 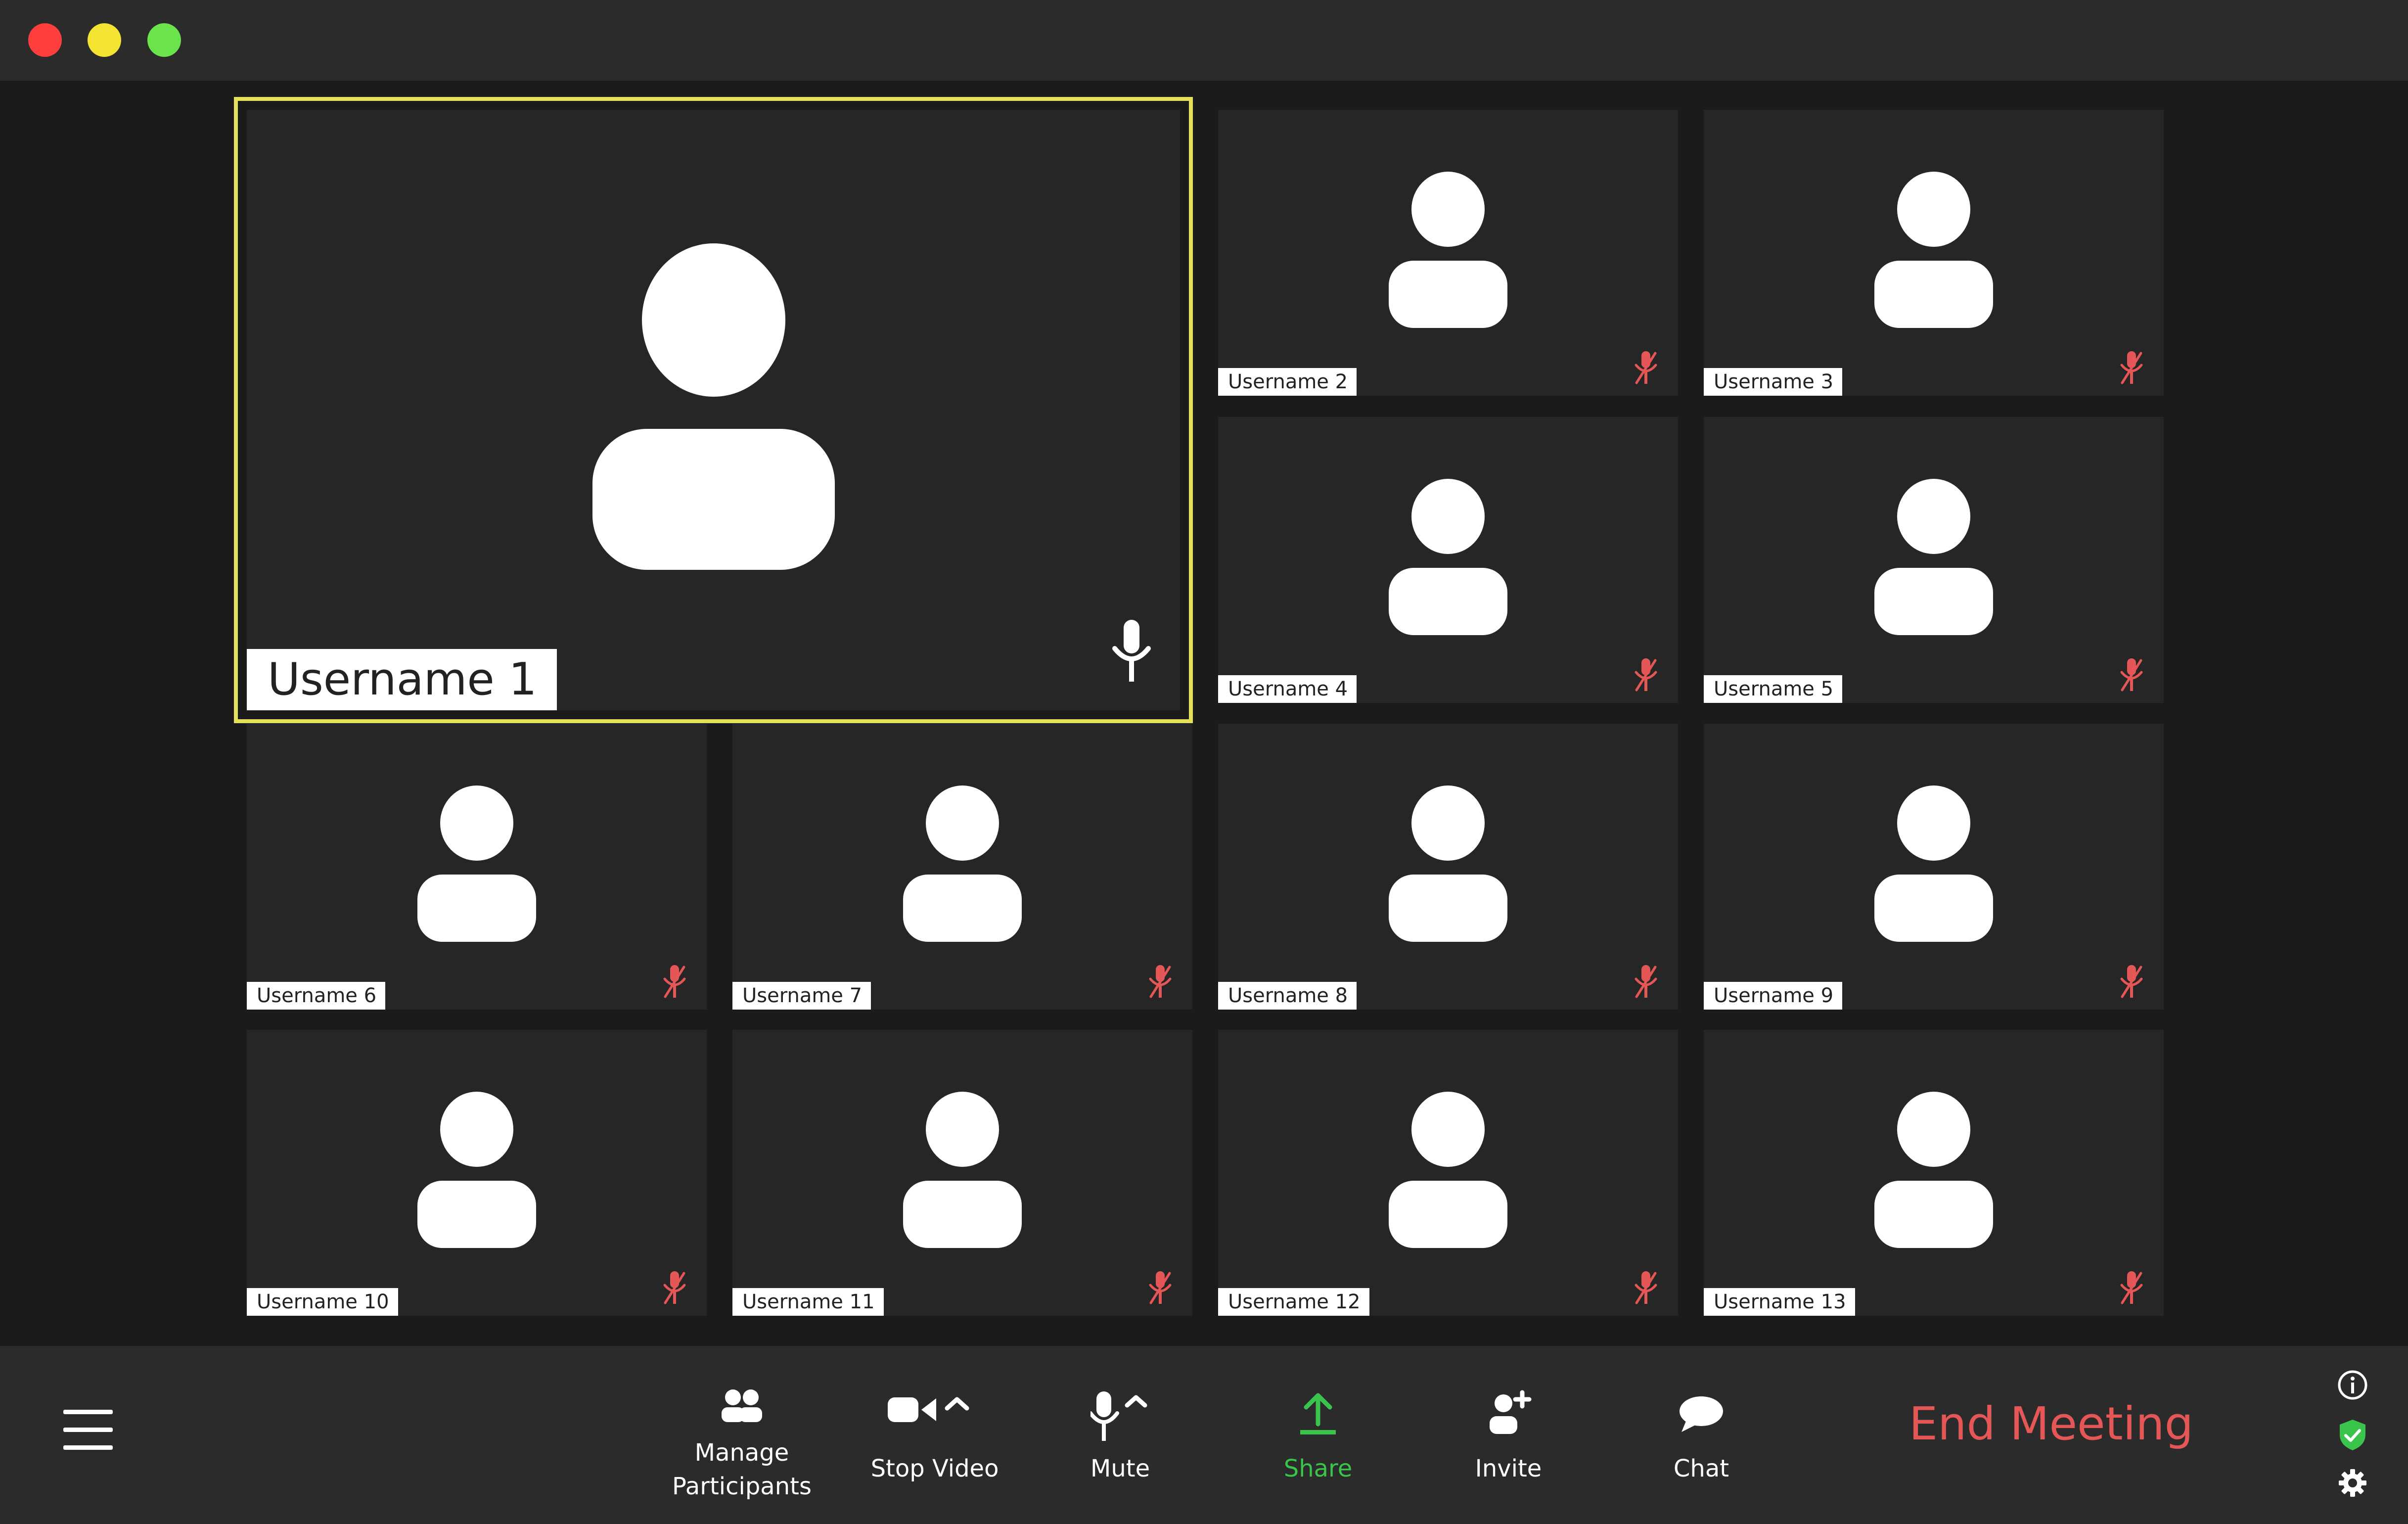 I want to click on stop-video-button: Stop Video, so click(x=935, y=1435).